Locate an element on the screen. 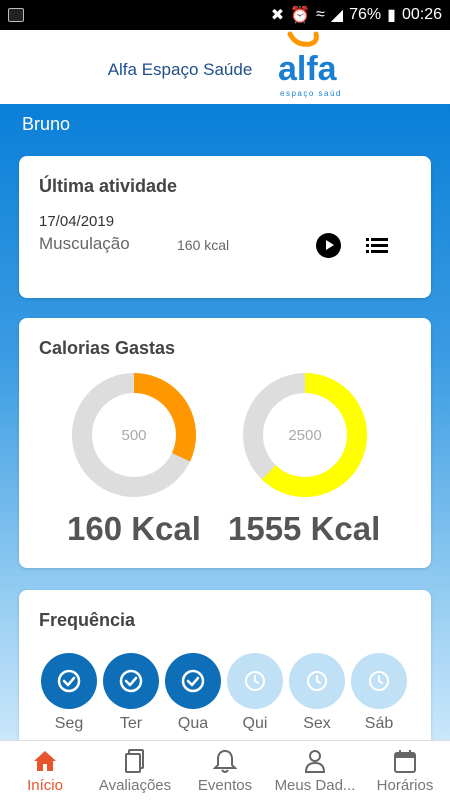 This screenshot has height=800, width=450. day-item: Sáb is located at coordinates (379, 693).